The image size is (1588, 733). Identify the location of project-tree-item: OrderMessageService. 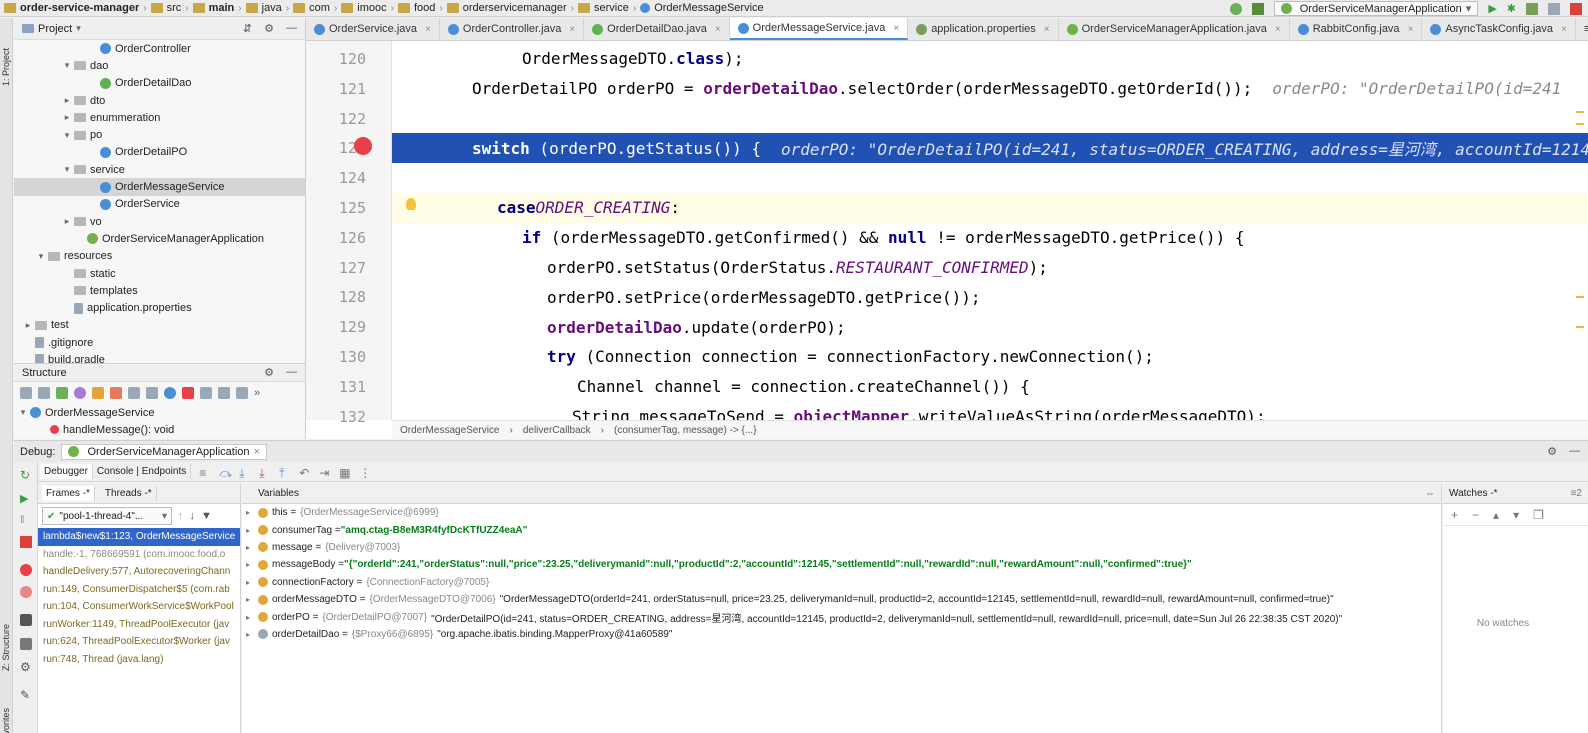
(159, 187).